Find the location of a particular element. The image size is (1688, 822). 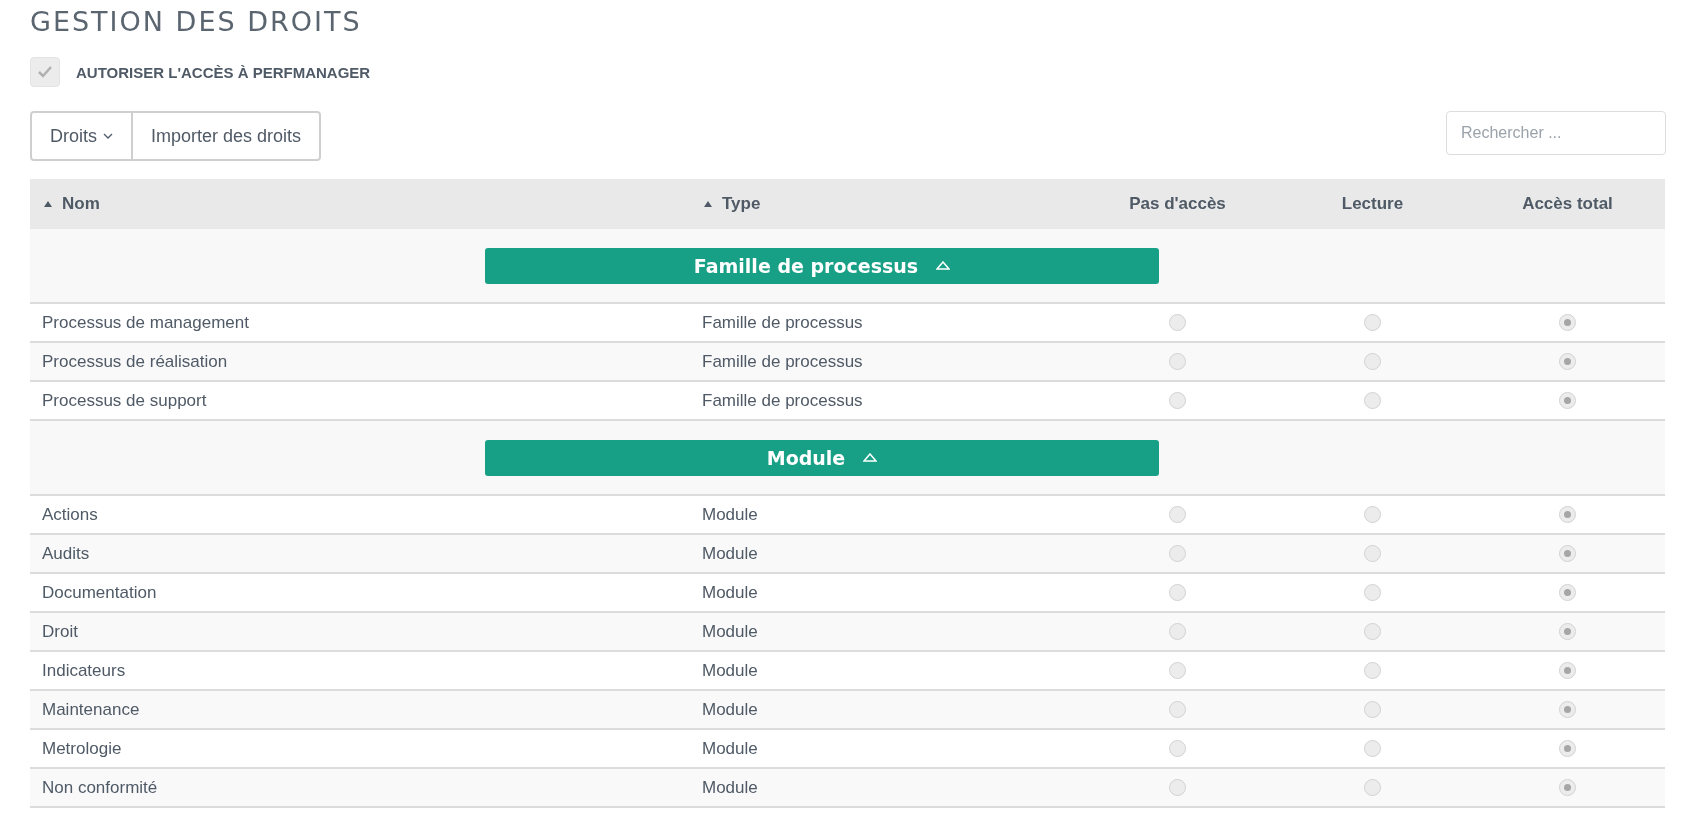

column-header: Type is located at coordinates (741, 204).